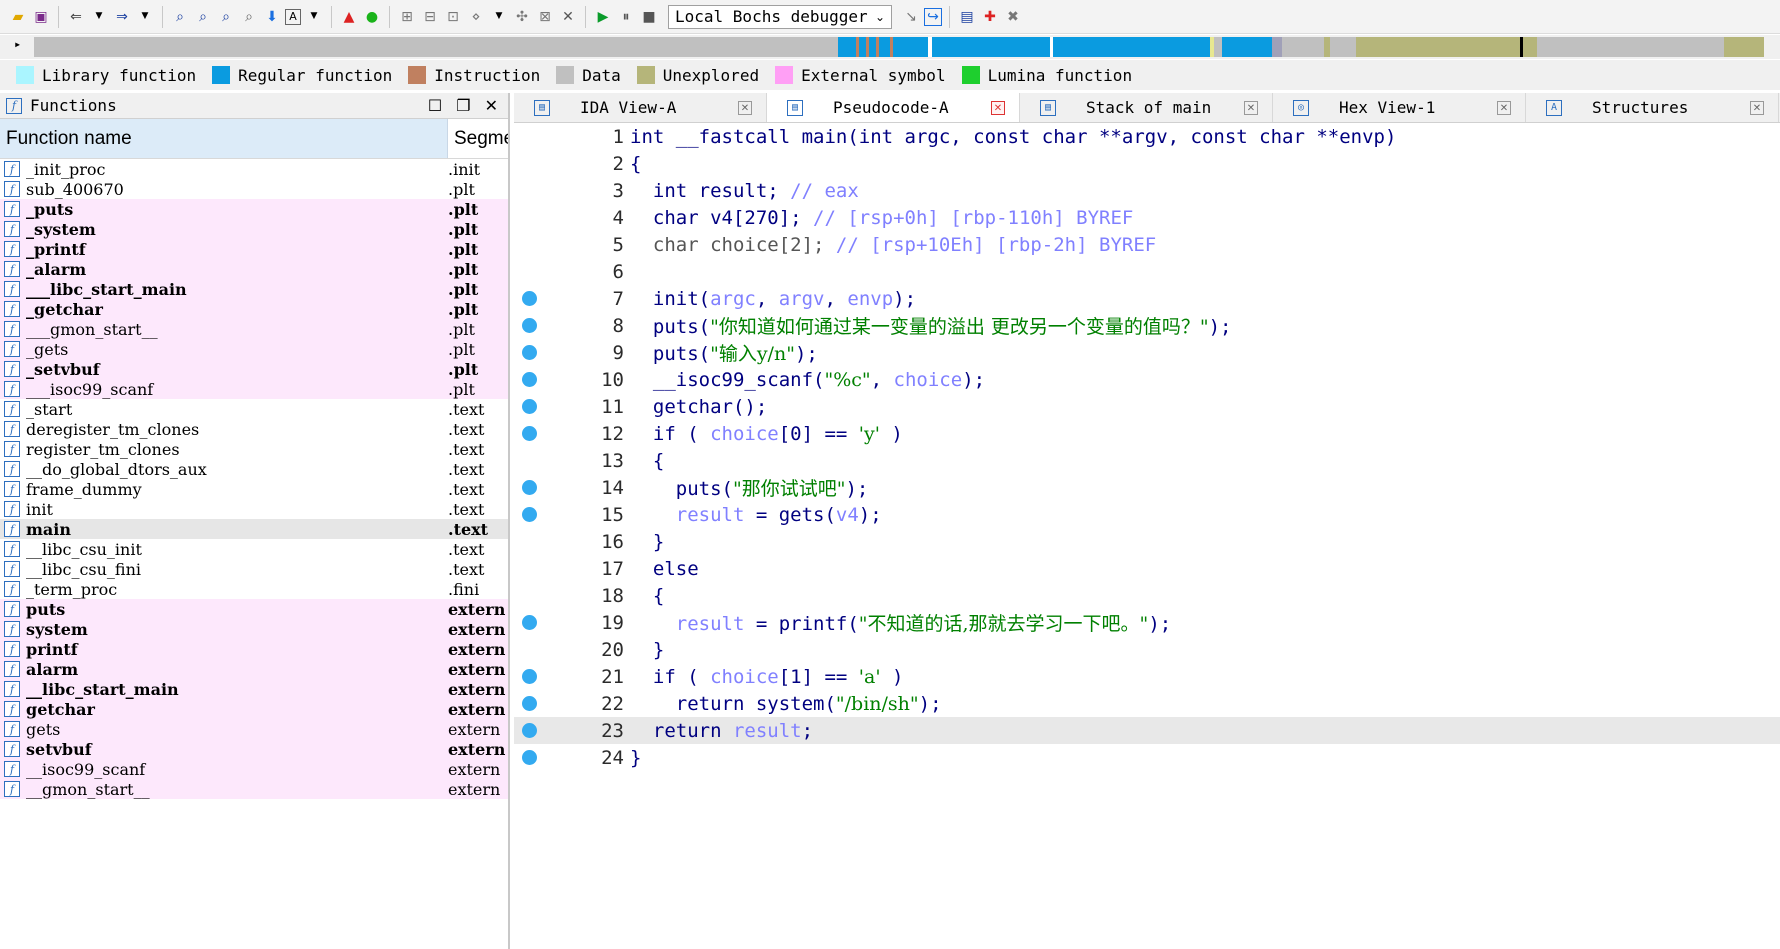  What do you see at coordinates (254, 589) in the screenshot?
I see `function-row: f _term_proc .fini` at bounding box center [254, 589].